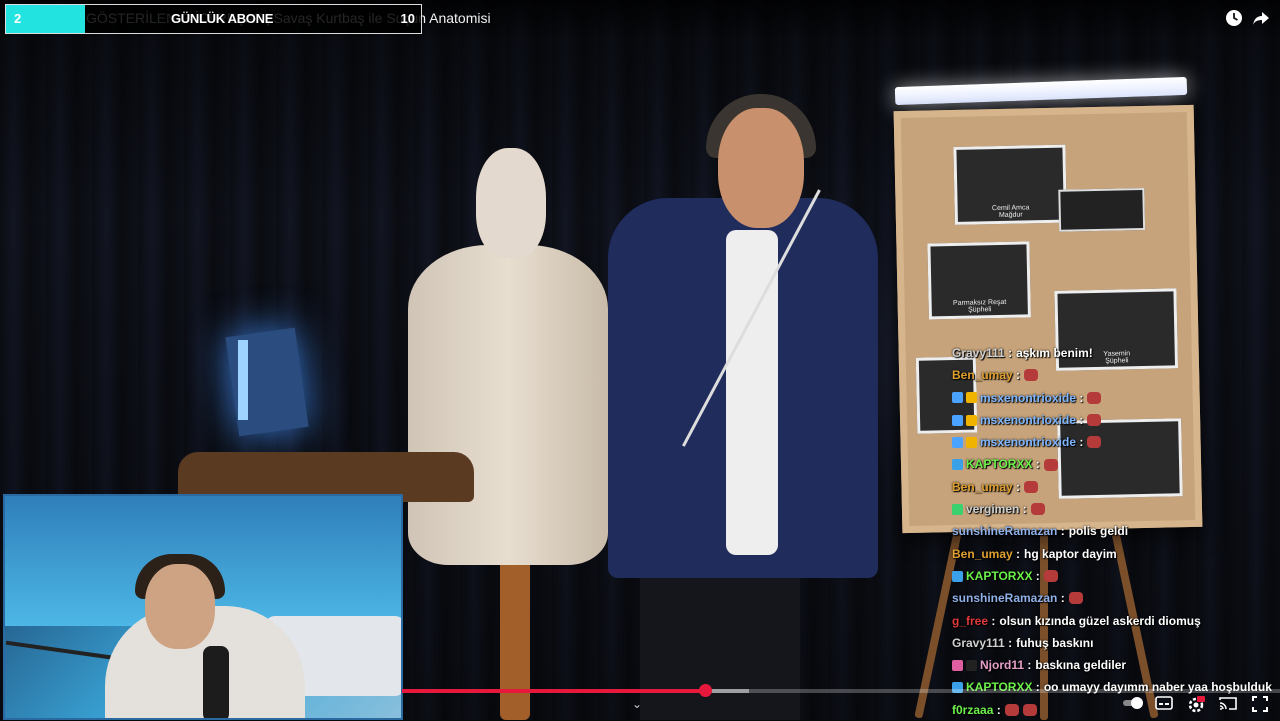  Describe the element at coordinates (553, 691) in the screenshot. I see `progress-played` at that location.